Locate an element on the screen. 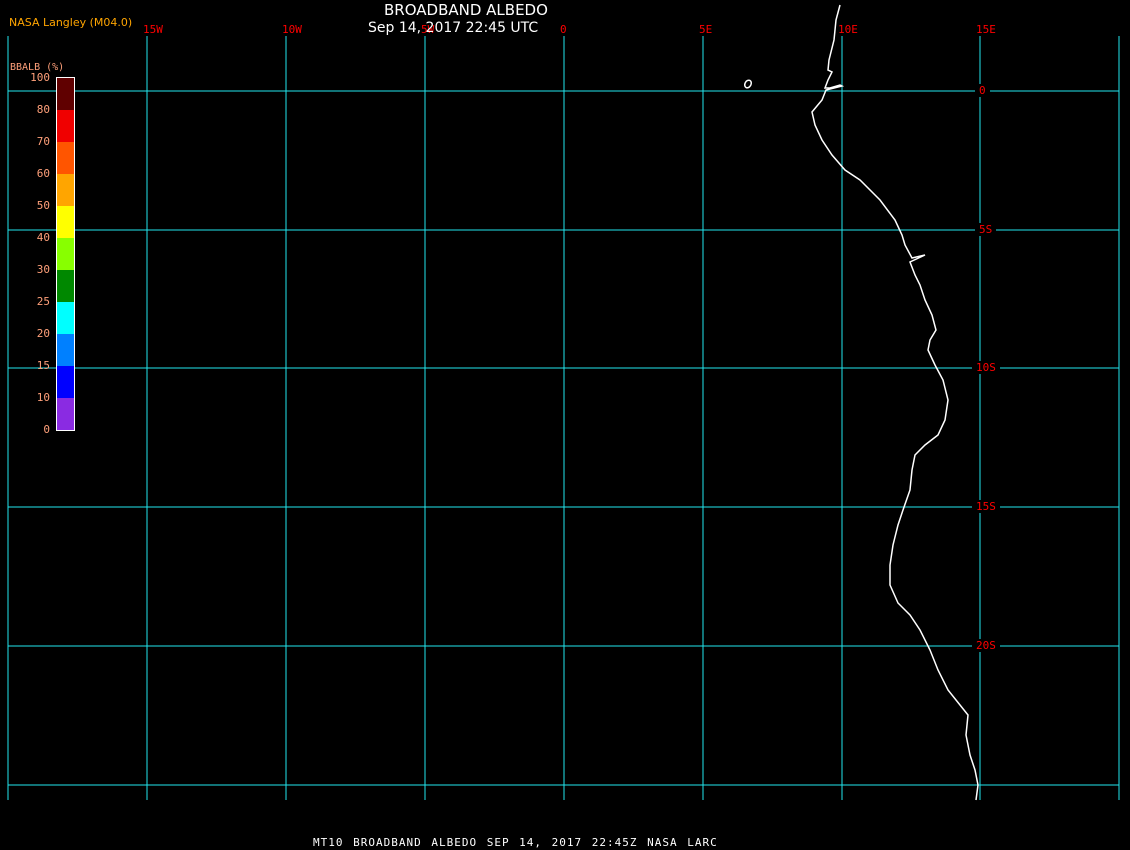  colorbar-tick-label: 70 is located at coordinates (43, 141).